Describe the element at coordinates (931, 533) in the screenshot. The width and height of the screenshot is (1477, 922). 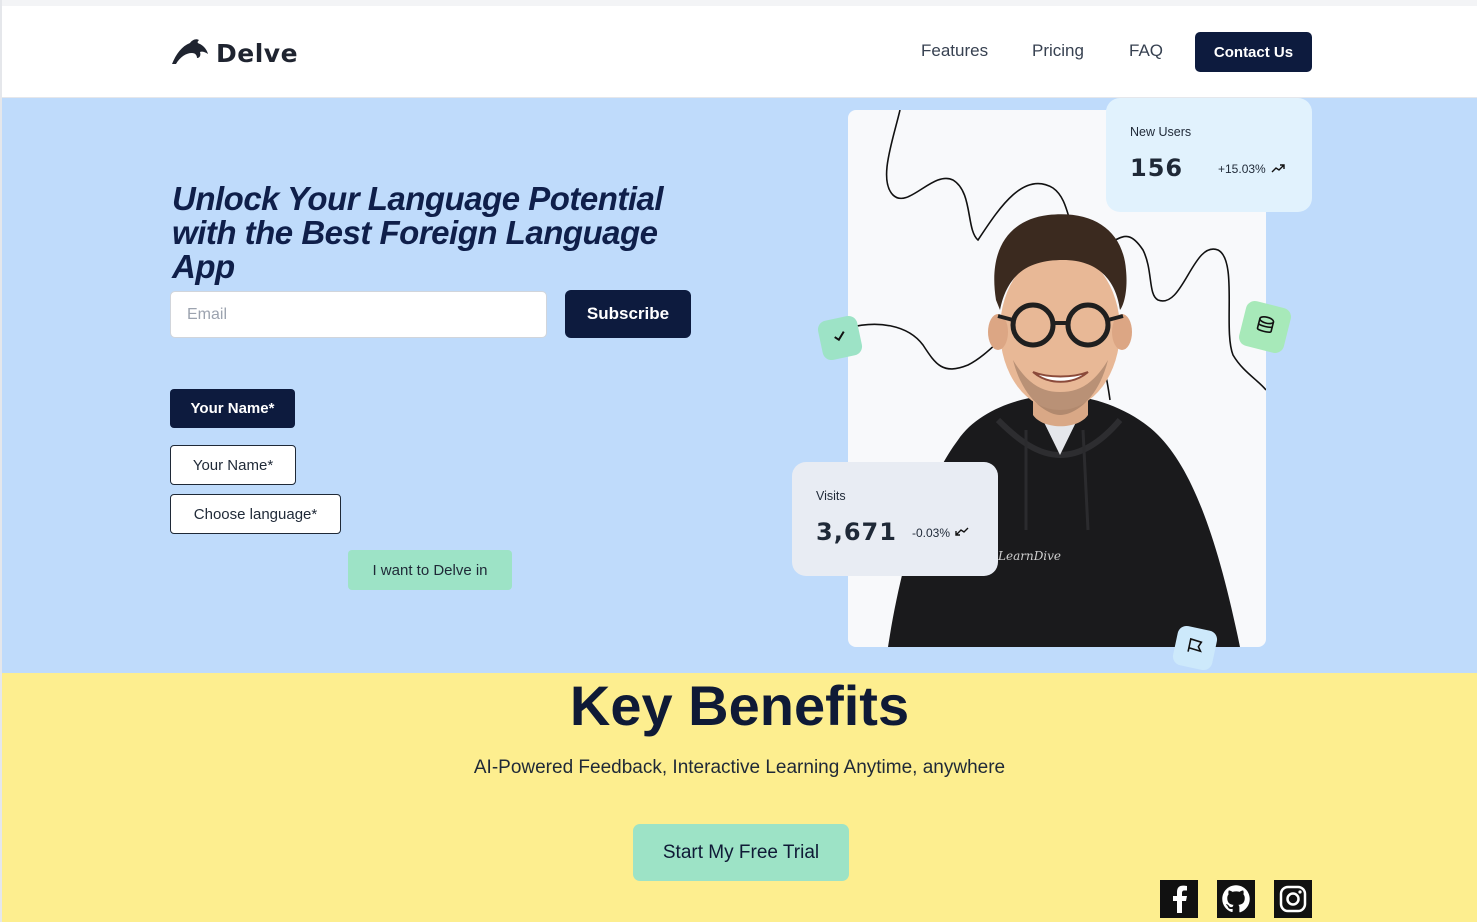
I see `visits-change-text: -0.03%` at that location.